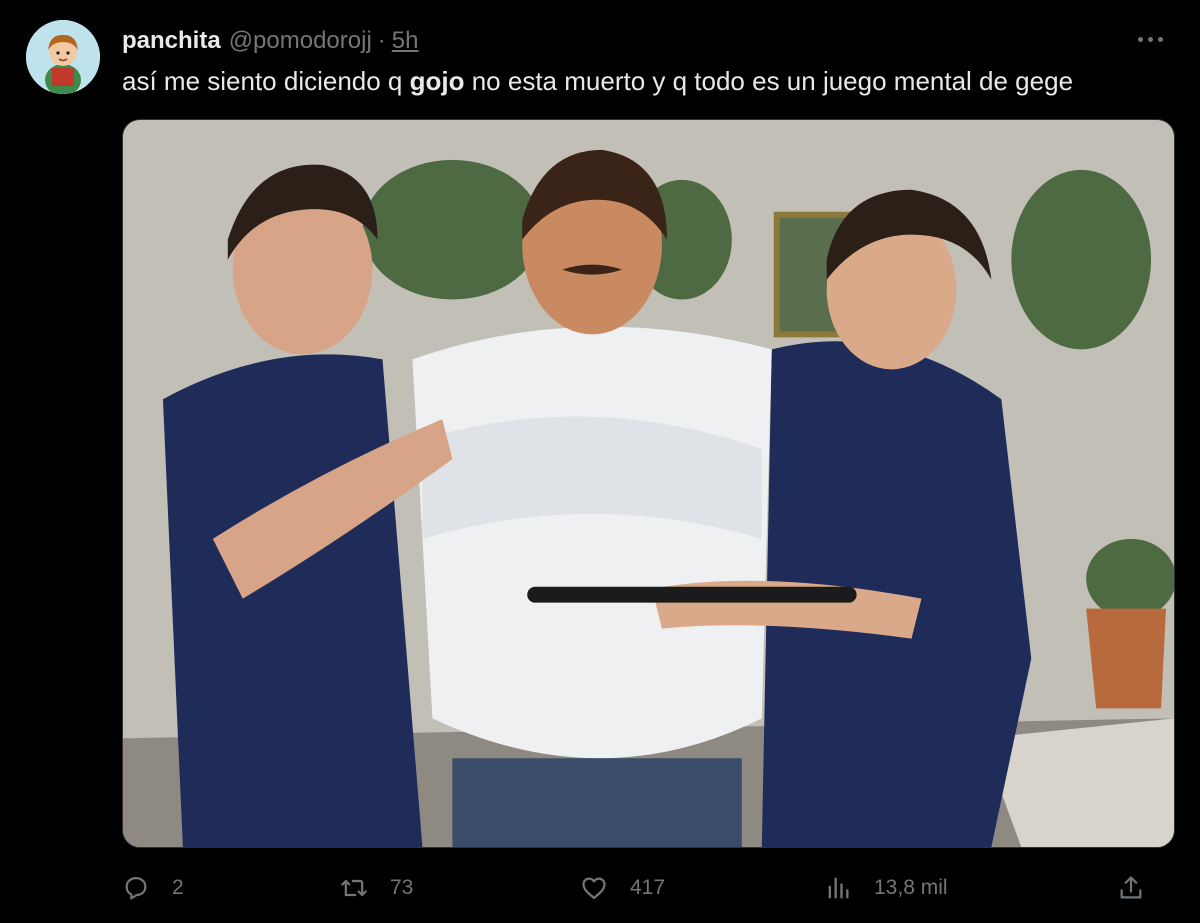  I want to click on views-count: 13,8 mil, so click(911, 887).